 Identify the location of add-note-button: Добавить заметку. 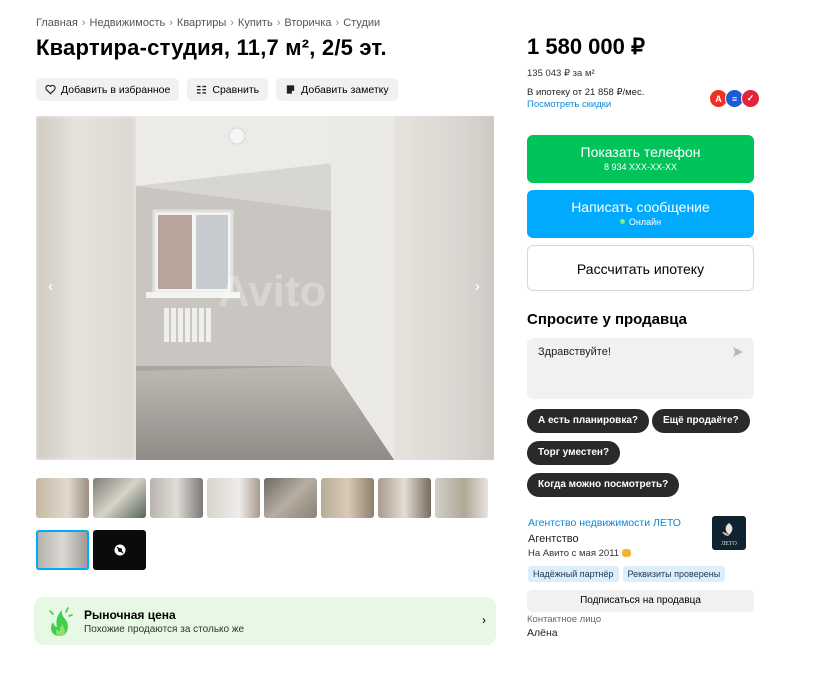
(337, 89).